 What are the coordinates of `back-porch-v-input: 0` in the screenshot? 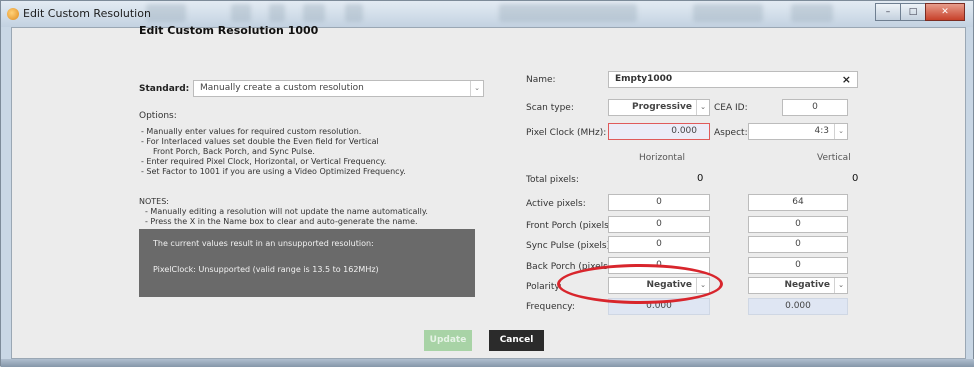 It's located at (798, 265).